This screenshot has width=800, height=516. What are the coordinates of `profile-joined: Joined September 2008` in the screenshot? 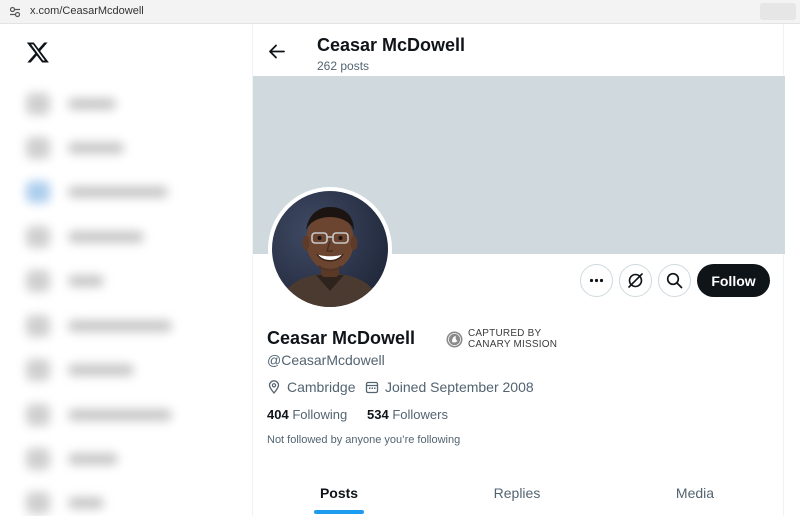 It's located at (459, 387).